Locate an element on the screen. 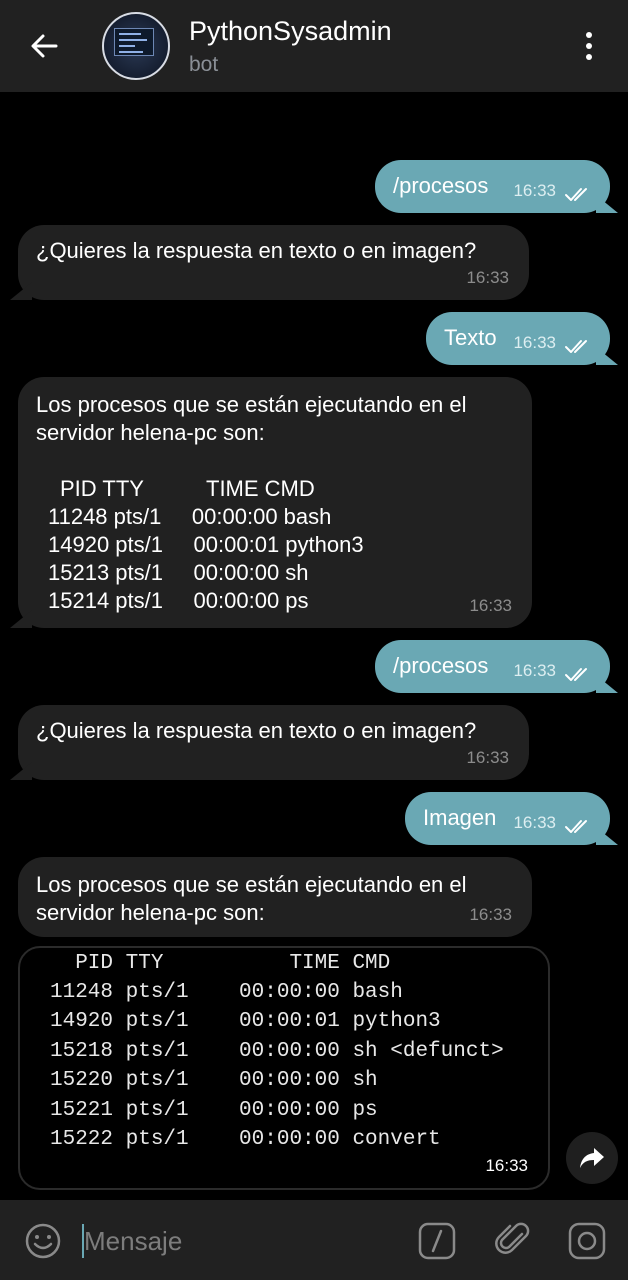  message-input-bar: Mensaje is located at coordinates (314, 1240).